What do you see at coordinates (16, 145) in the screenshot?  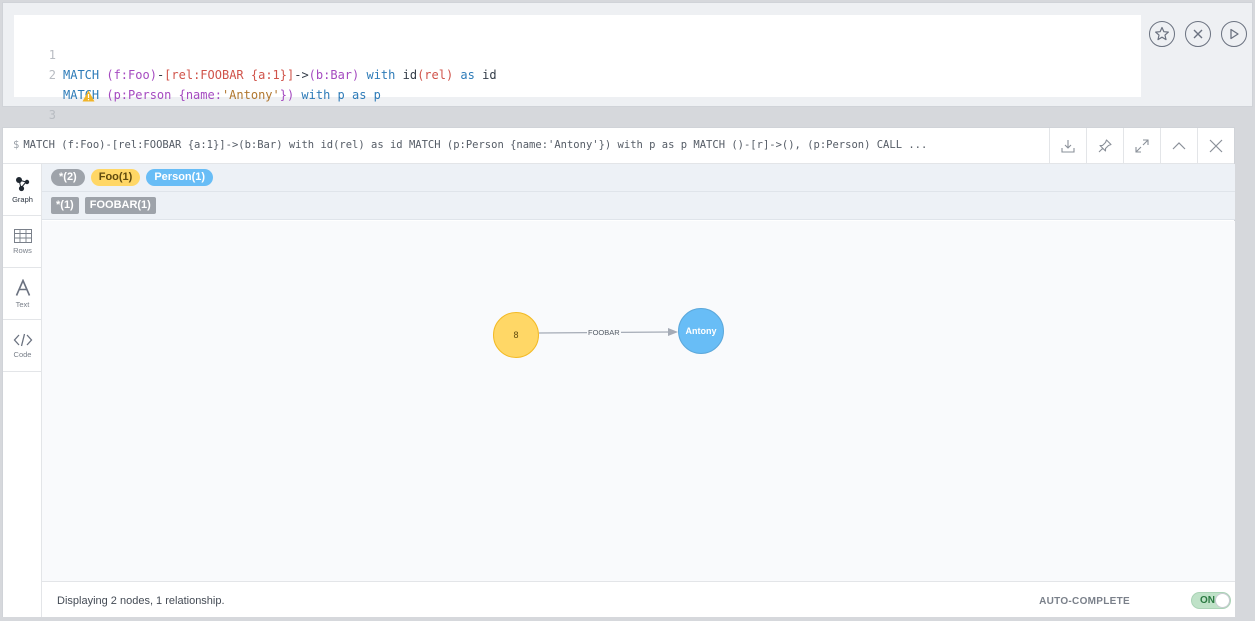 I see `prompt-symbol: $` at bounding box center [16, 145].